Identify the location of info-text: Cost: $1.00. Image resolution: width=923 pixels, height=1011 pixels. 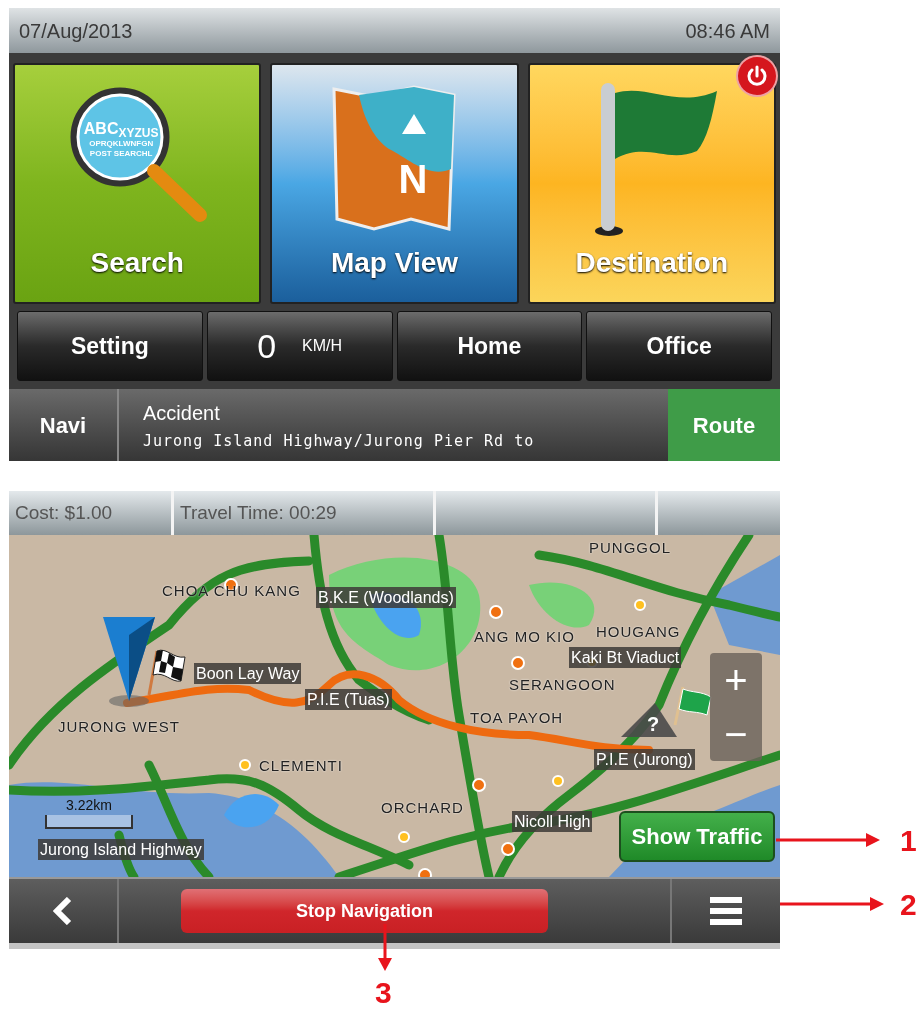
(64, 512).